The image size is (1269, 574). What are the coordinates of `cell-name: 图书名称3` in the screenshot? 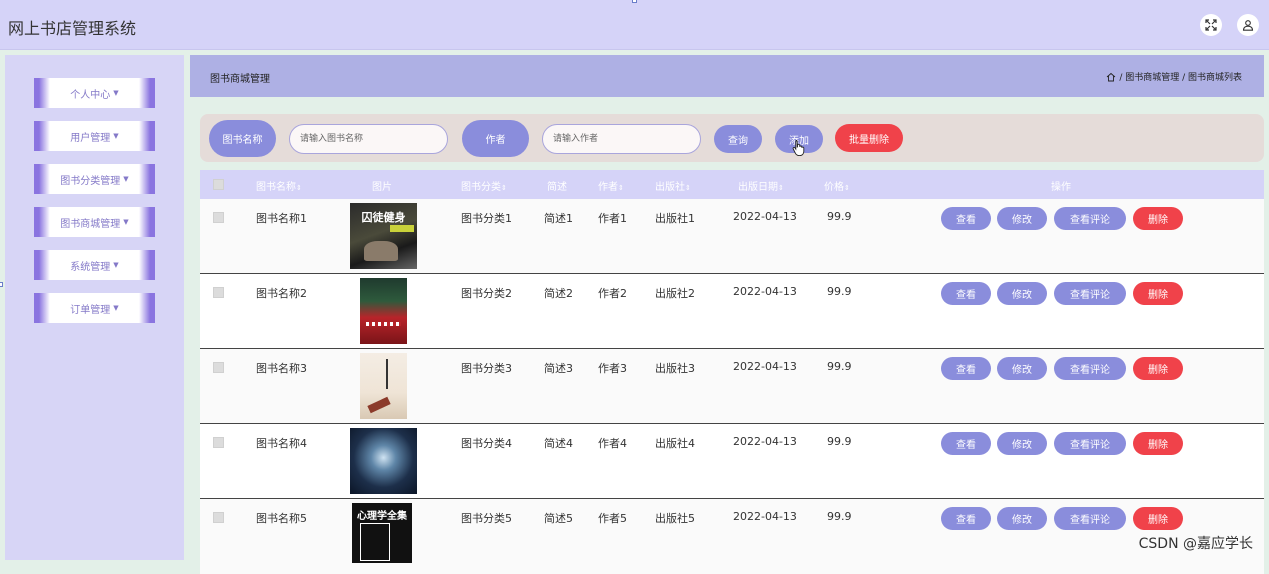 It's located at (281, 368).